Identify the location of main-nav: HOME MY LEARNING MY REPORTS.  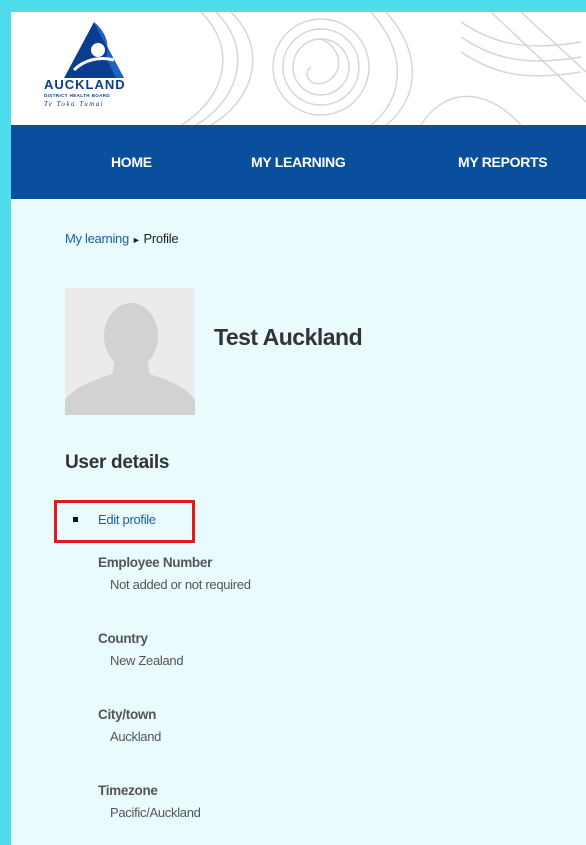
(298, 162).